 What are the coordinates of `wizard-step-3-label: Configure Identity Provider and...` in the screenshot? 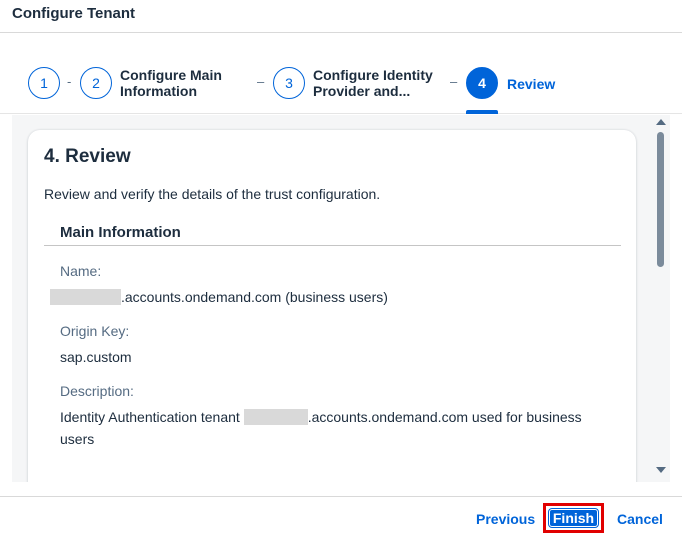 It's located at (373, 83).